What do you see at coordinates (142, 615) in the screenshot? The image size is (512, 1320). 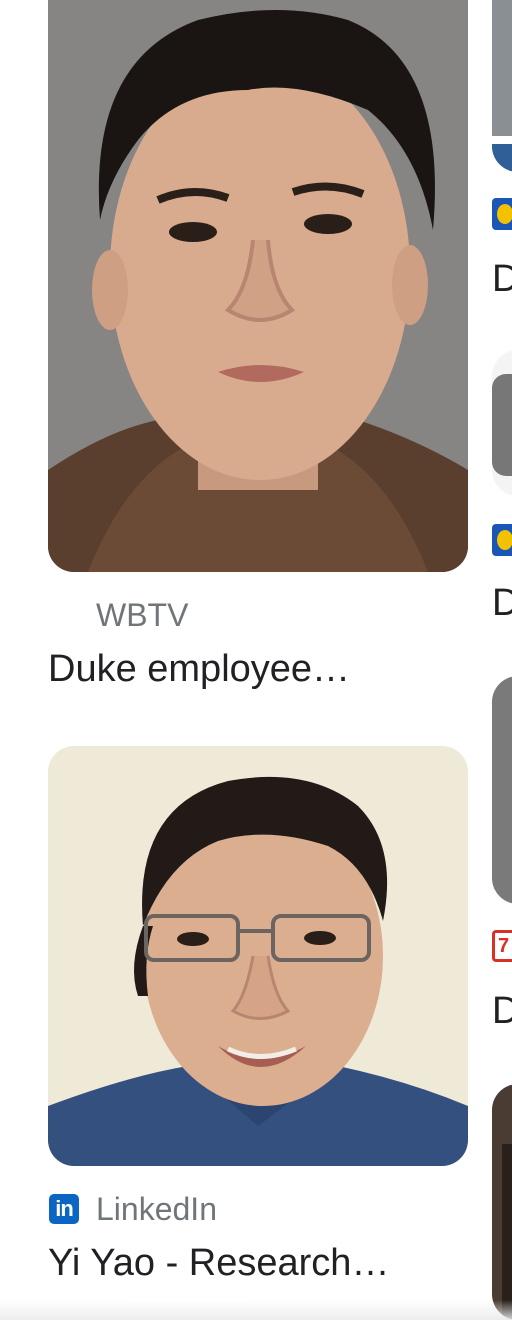 I see `source-name-1: WBTV` at bounding box center [142, 615].